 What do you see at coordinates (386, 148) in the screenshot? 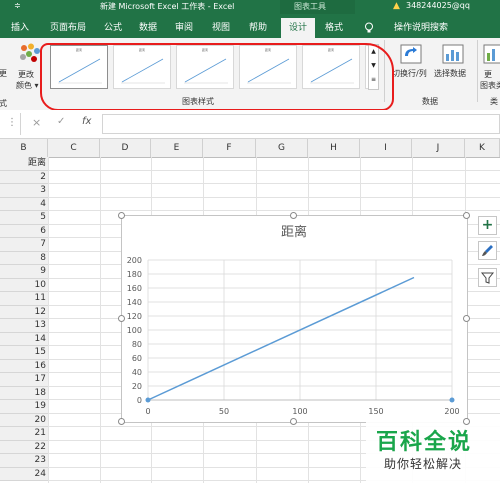
I see `column-header-i: I` at bounding box center [386, 148].